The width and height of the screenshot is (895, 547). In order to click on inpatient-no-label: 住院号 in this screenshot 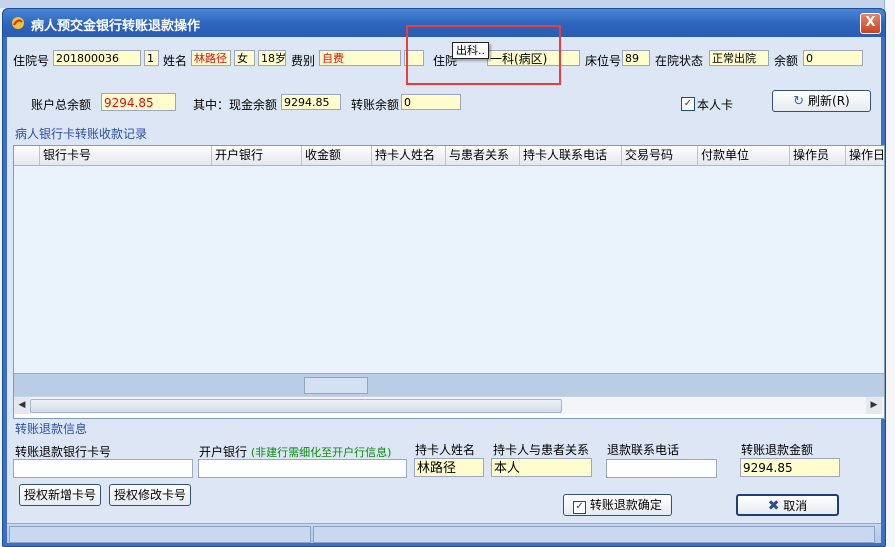, I will do `click(31, 61)`.